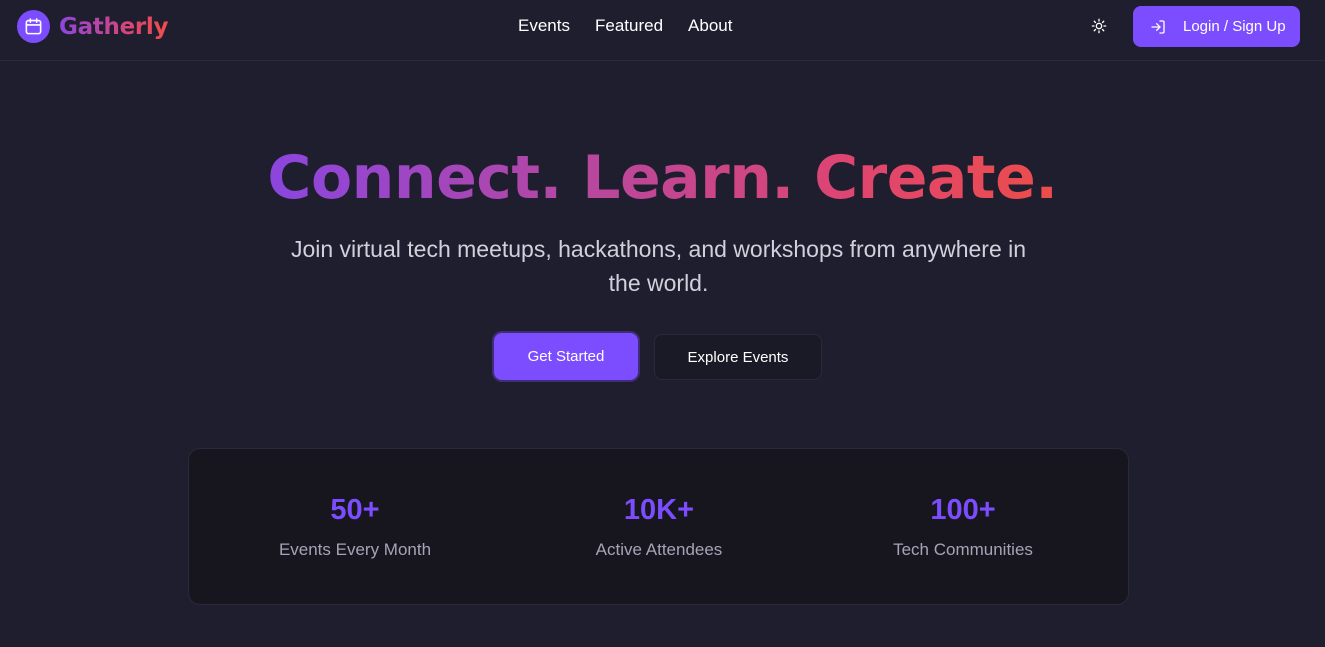 This screenshot has width=1325, height=647. What do you see at coordinates (33, 26) in the screenshot?
I see `calendar-icon` at bounding box center [33, 26].